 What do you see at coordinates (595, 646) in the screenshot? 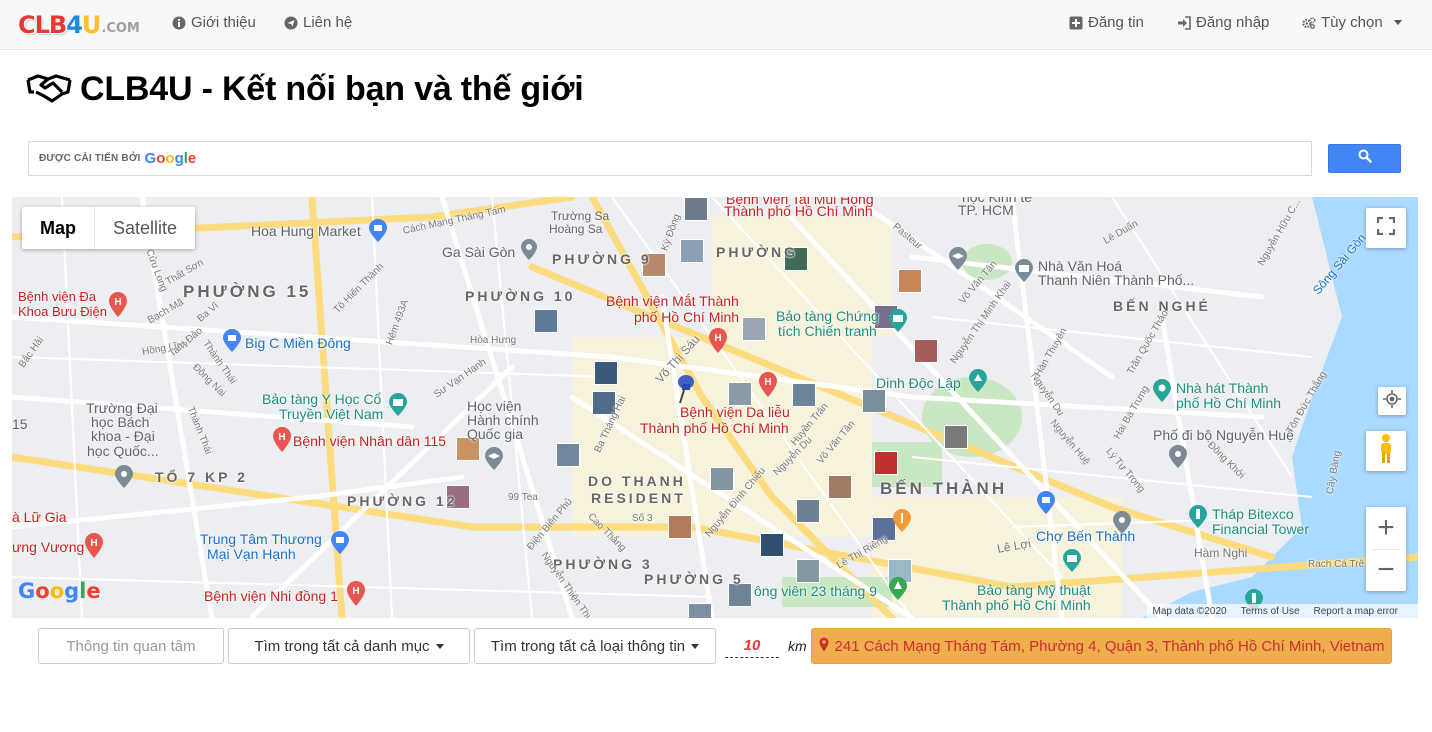
I see `info-type-dropdown: Tìm trong tất cả loại thông tin` at bounding box center [595, 646].